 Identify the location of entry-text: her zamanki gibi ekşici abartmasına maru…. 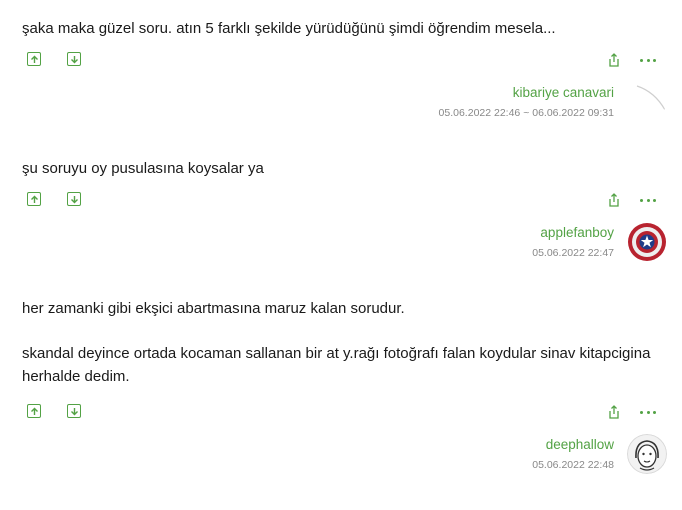
(213, 308).